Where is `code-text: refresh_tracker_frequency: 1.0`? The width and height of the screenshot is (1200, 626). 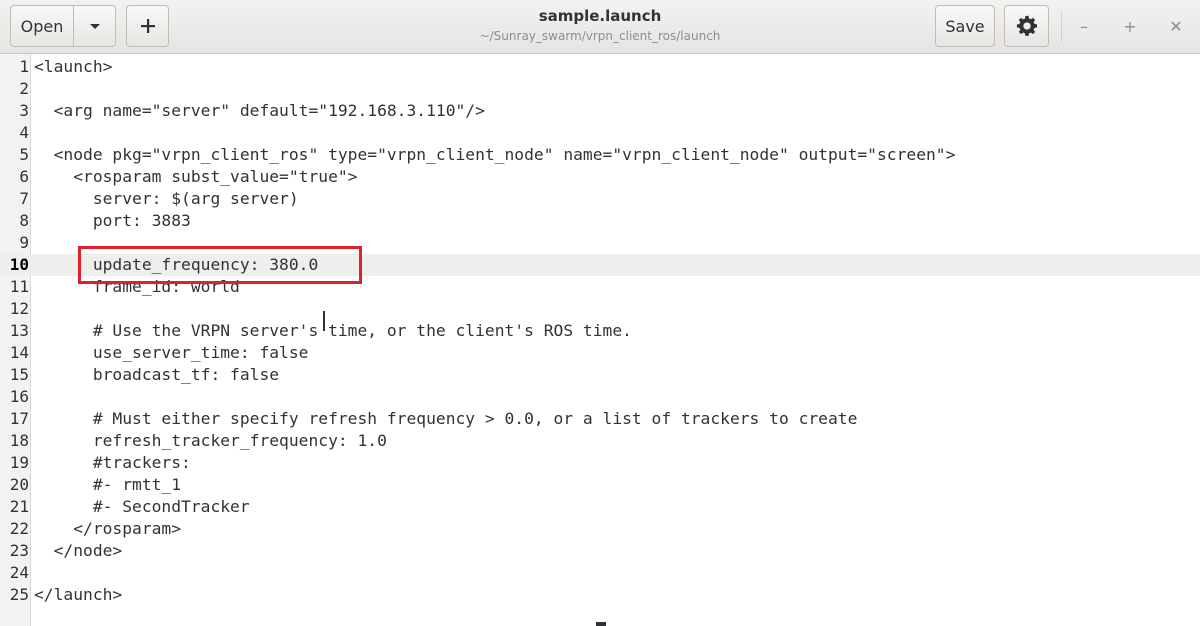 code-text: refresh_tracker_frequency: 1.0 is located at coordinates (210, 441).